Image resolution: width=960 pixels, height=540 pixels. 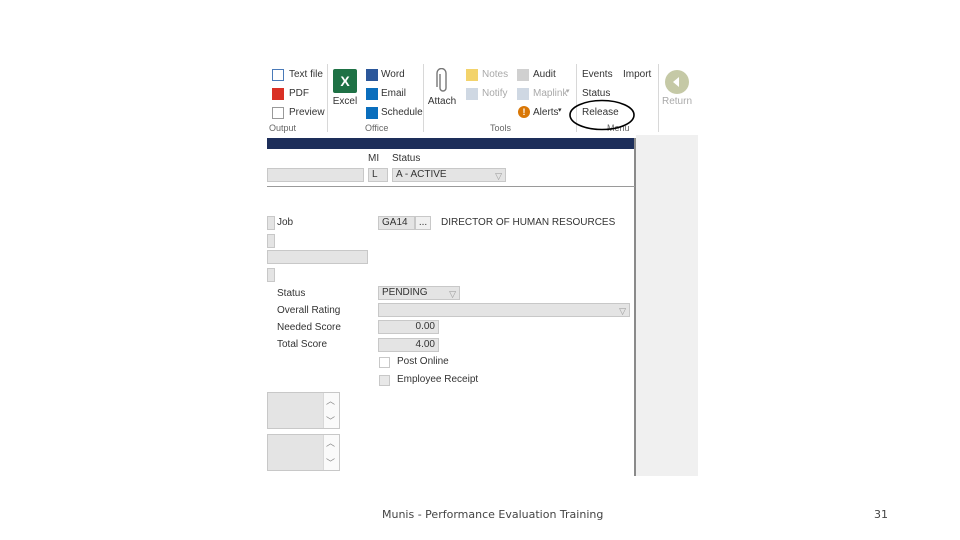 What do you see at coordinates (438, 379) in the screenshot?
I see `employee-receipt-label: Employee Receipt` at bounding box center [438, 379].